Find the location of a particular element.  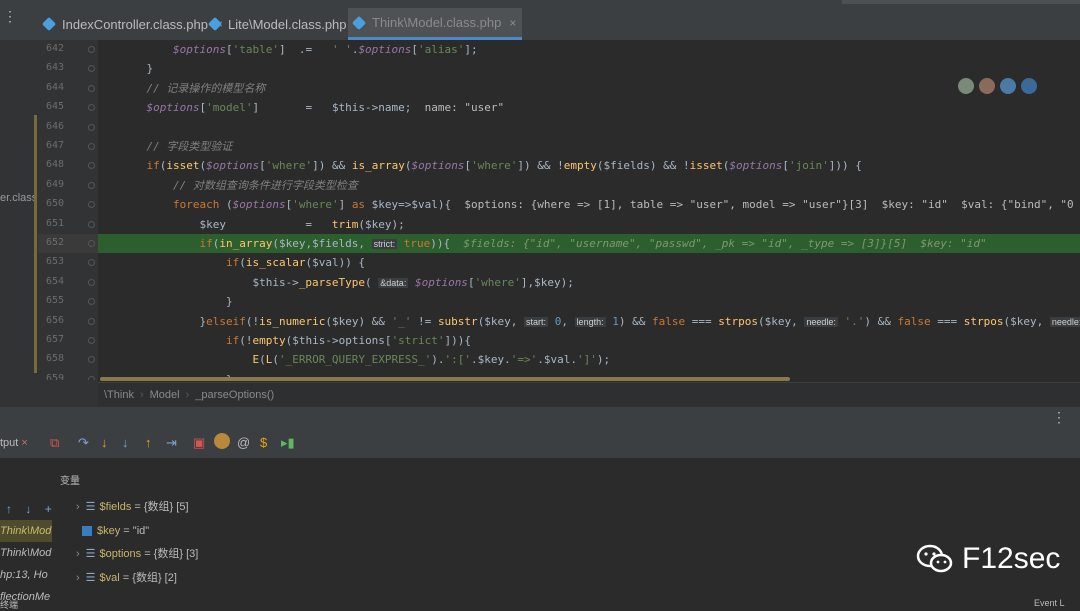

down-arrow-icon: ↓ is located at coordinates (28, 509).